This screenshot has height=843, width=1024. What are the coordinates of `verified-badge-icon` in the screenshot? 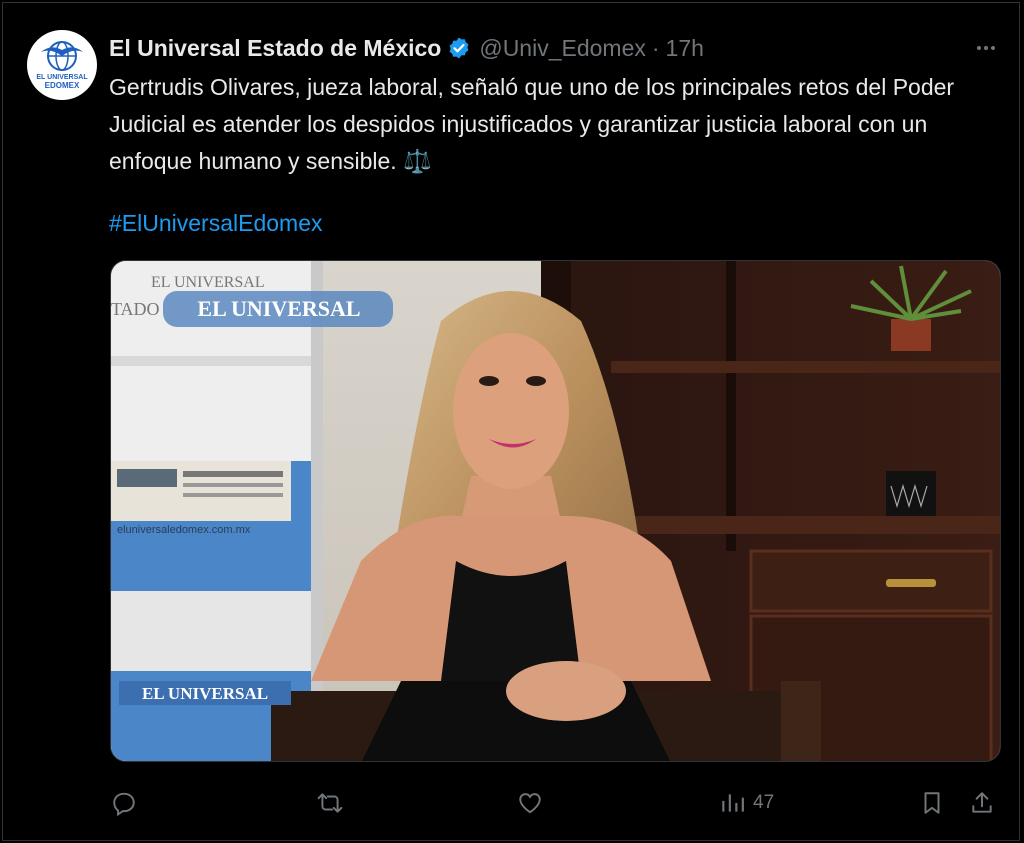 It's located at (459, 48).